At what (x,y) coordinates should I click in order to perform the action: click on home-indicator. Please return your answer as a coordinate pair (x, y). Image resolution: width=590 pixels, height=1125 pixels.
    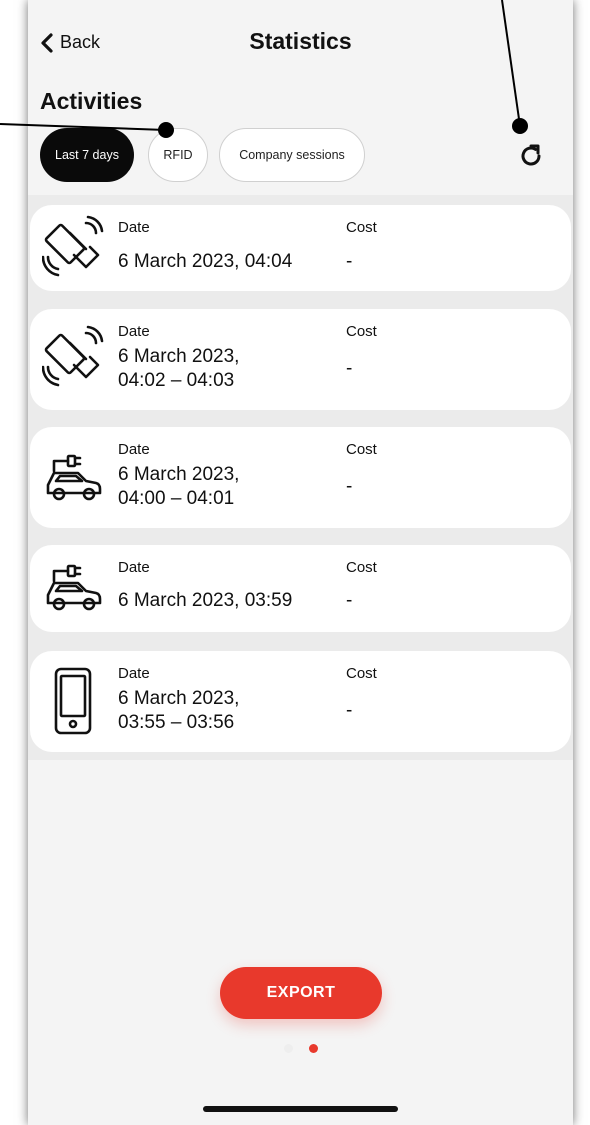
    Looking at the image, I should click on (300, 1109).